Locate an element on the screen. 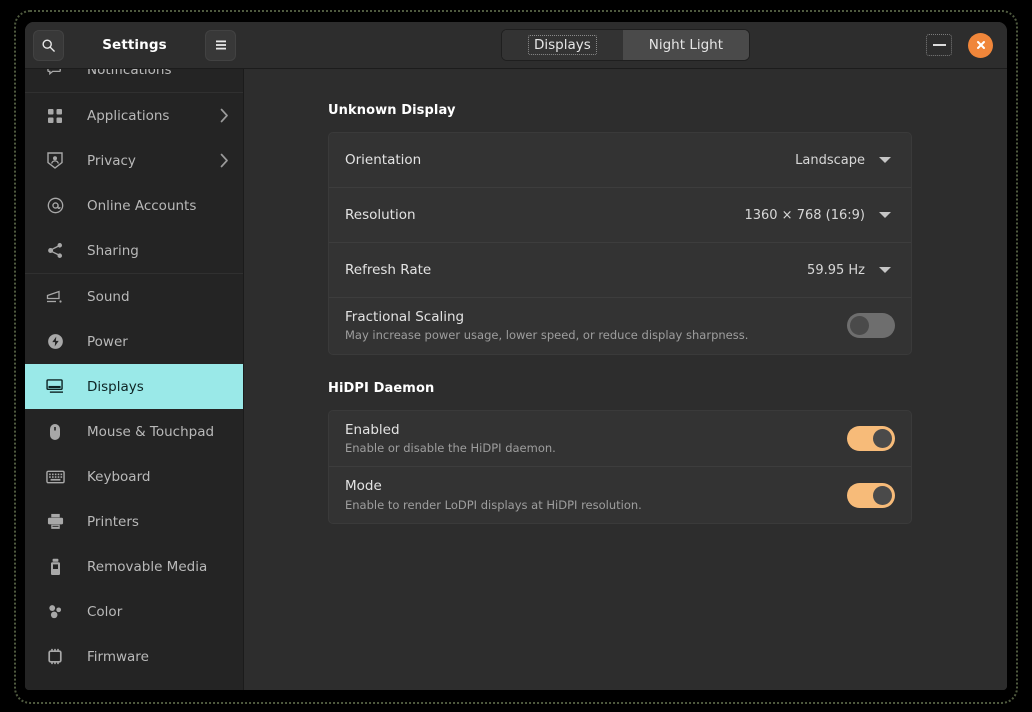 The width and height of the screenshot is (1032, 712). sidebar-item-label: Color is located at coordinates (105, 611).